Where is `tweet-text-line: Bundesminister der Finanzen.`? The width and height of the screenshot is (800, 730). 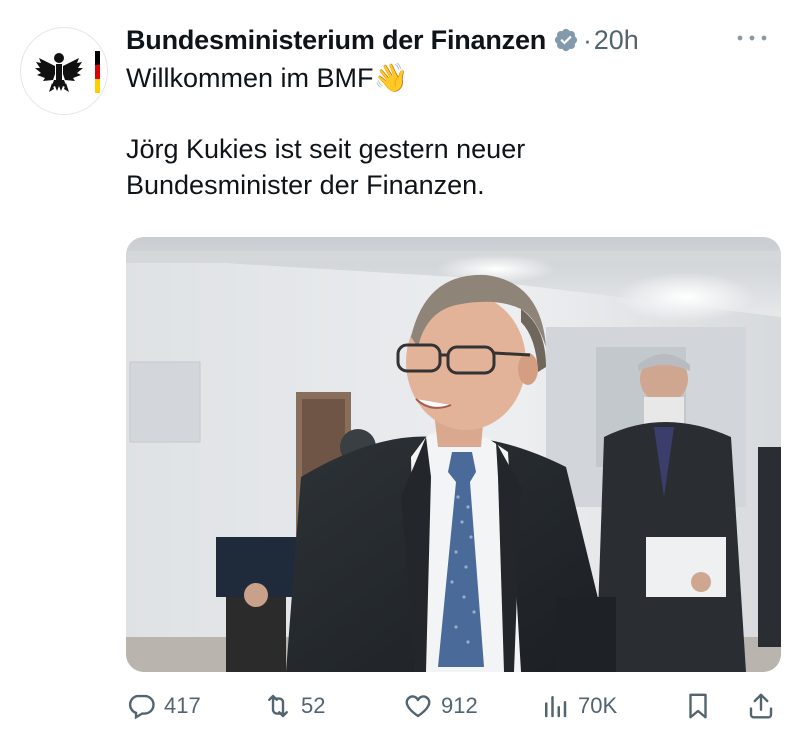
tweet-text-line: Bundesminister der Finanzen. is located at coordinates (305, 185).